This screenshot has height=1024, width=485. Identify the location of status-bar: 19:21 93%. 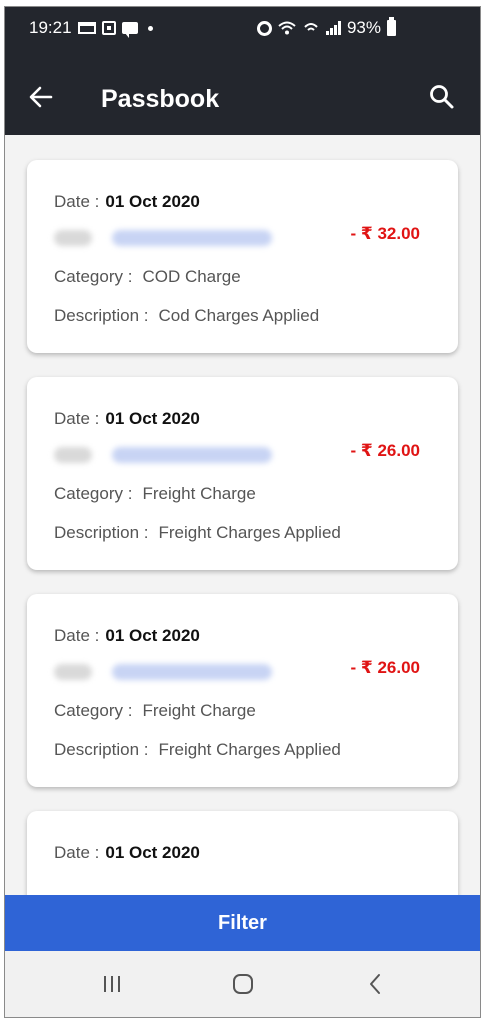
(242, 28).